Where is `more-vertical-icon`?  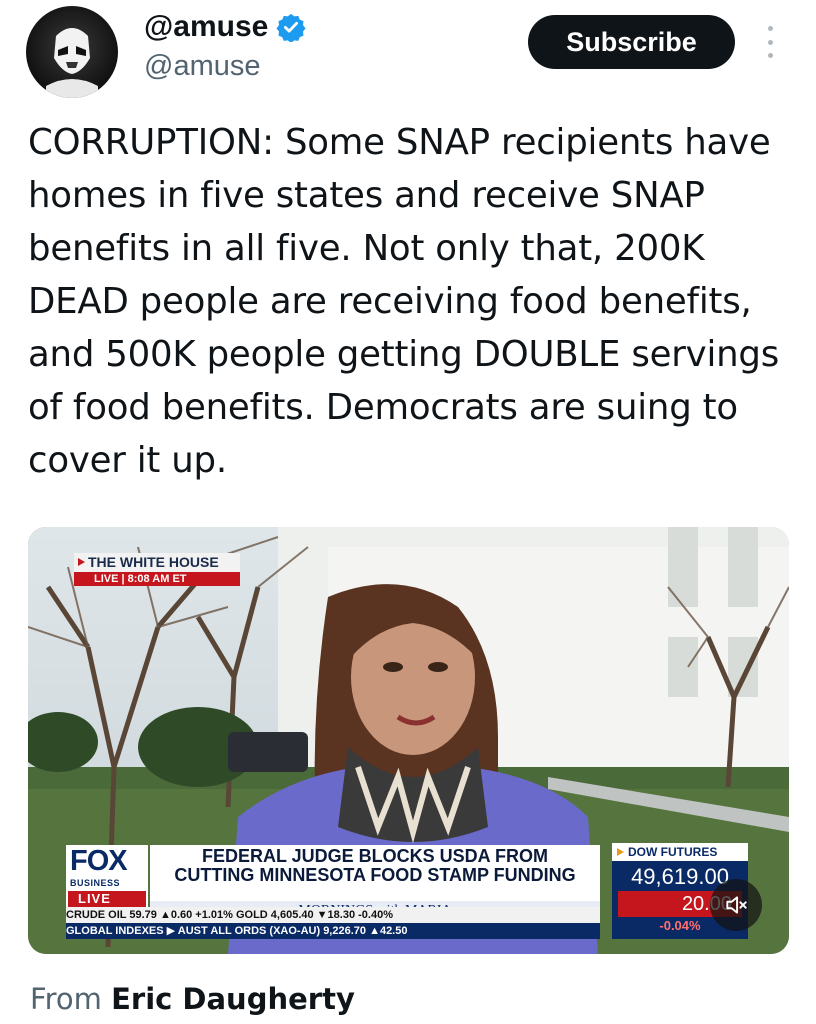
more-vertical-icon is located at coordinates (770, 42).